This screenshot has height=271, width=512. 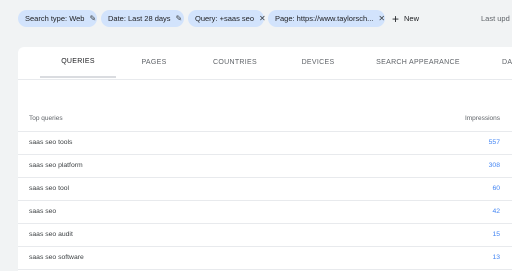 I want to click on filter-chip-page: Page: https://www.taylorsch... ✕, so click(x=326, y=18).